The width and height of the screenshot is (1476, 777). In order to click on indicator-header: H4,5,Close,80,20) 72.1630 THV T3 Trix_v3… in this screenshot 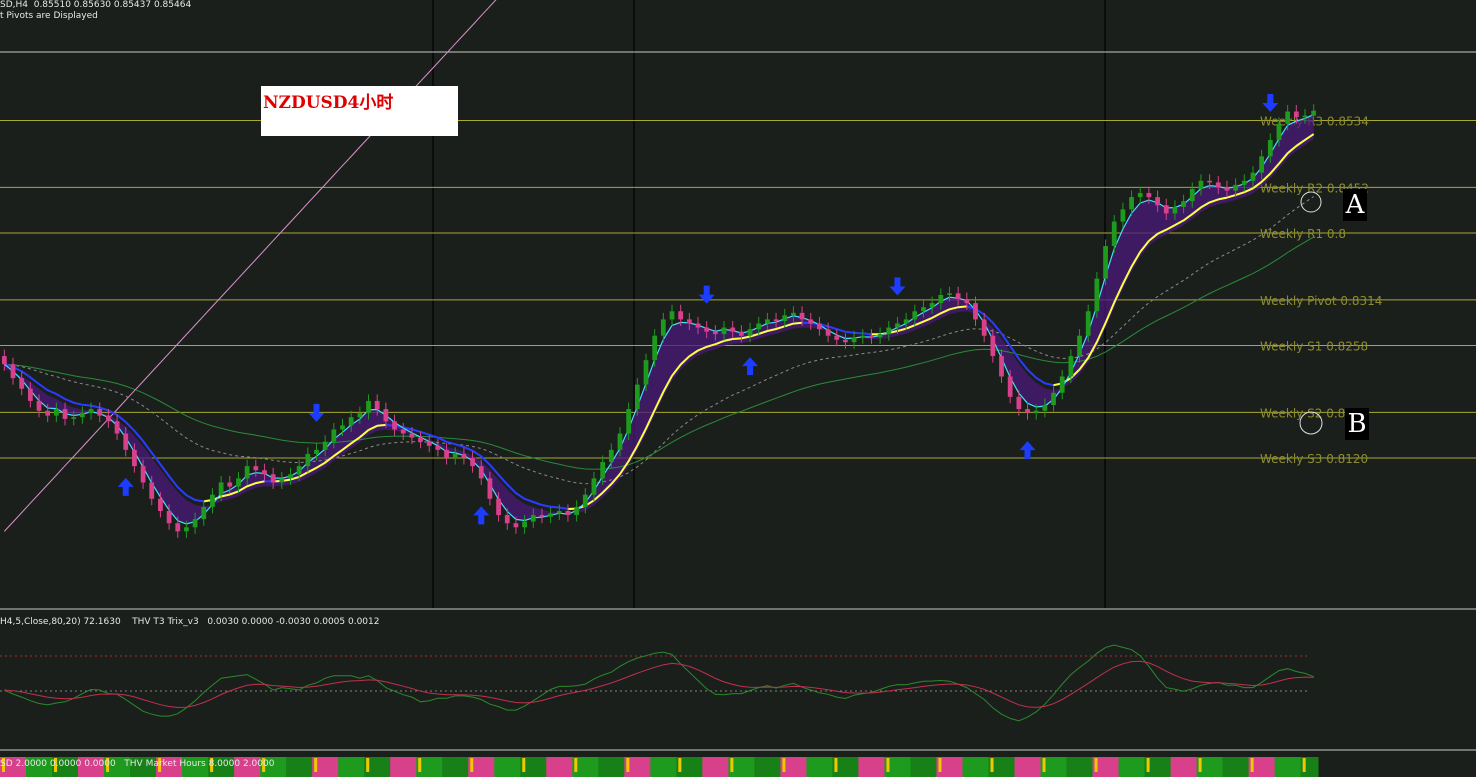, I will do `click(190, 622)`.